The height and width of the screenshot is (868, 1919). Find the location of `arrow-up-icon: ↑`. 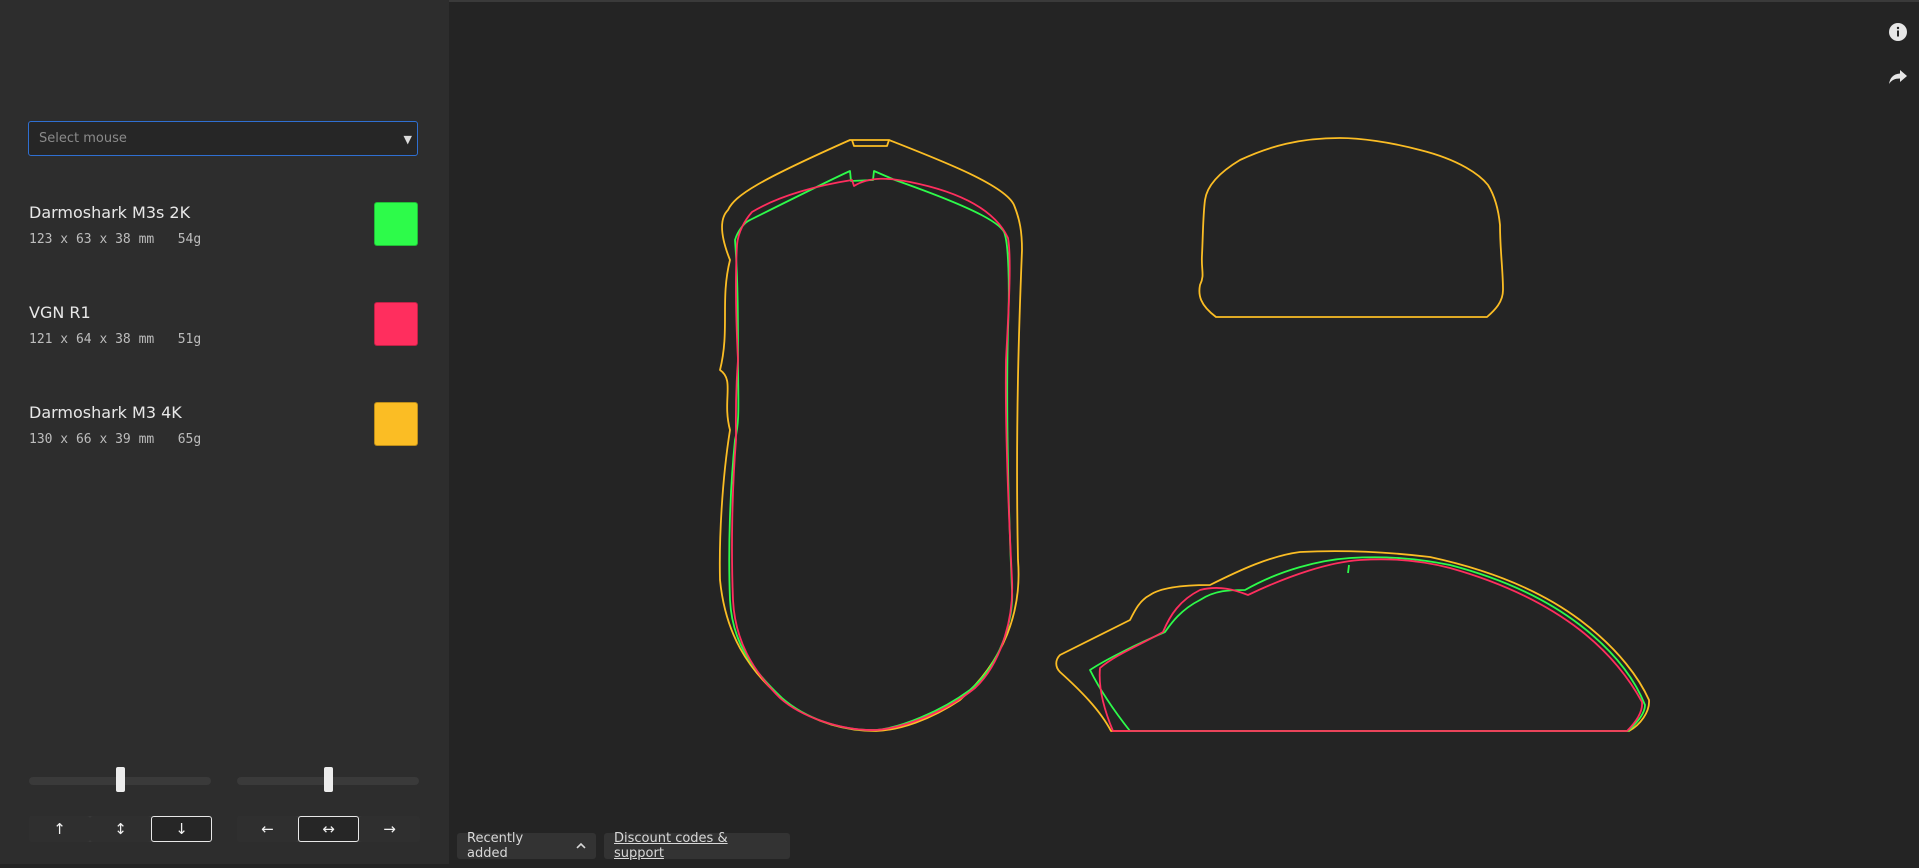

arrow-up-icon: ↑ is located at coordinates (59, 829).